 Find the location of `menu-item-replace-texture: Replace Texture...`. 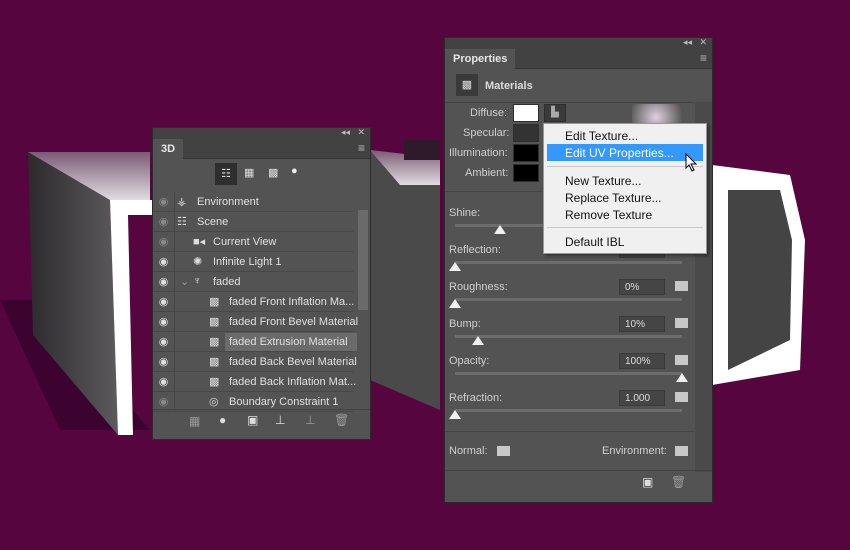

menu-item-replace-texture: Replace Texture... is located at coordinates (625, 197).